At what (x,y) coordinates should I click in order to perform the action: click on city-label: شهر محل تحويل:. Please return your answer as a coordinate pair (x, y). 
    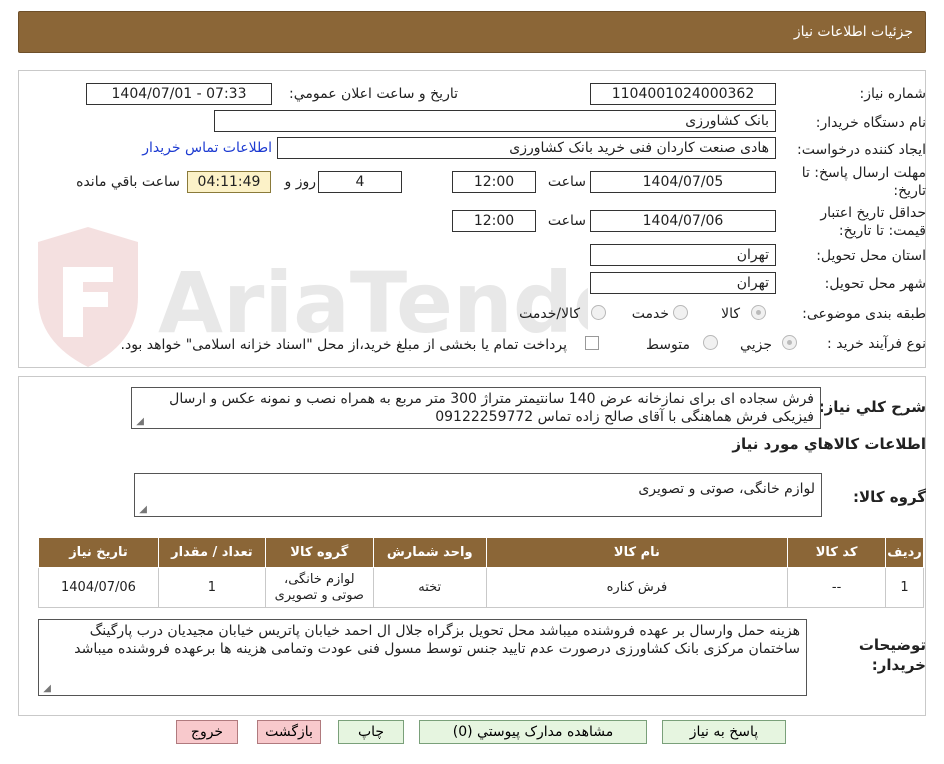
    Looking at the image, I should click on (875, 284).